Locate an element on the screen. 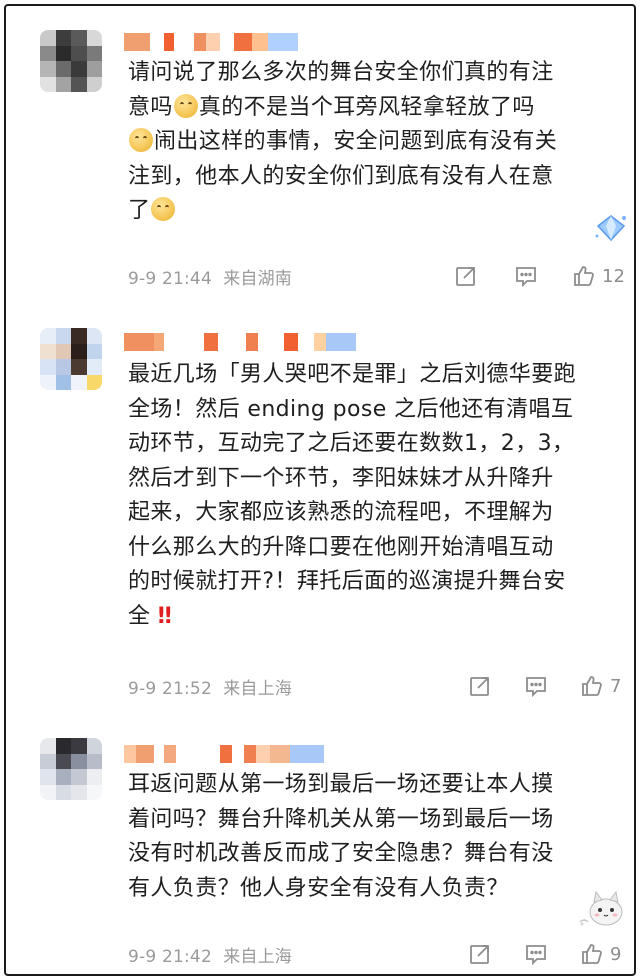 The height and width of the screenshot is (980, 640). double-exclamation-emoji: ‼ is located at coordinates (165, 616).